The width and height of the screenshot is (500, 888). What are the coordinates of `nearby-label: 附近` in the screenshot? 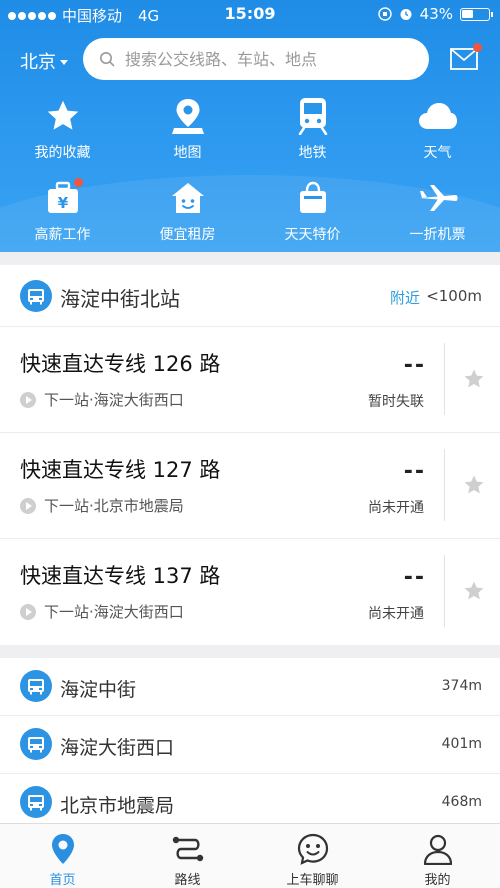 It's located at (405, 298).